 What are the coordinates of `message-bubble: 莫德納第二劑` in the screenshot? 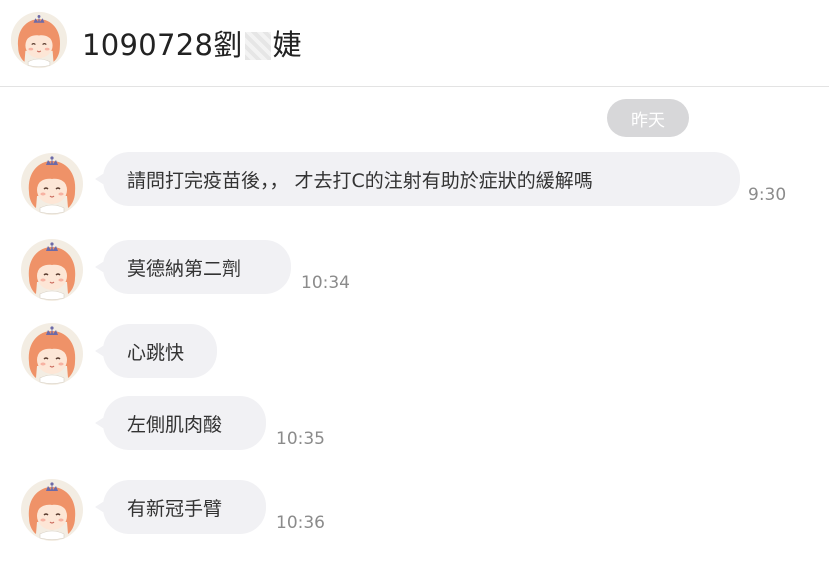 It's located at (193, 267).